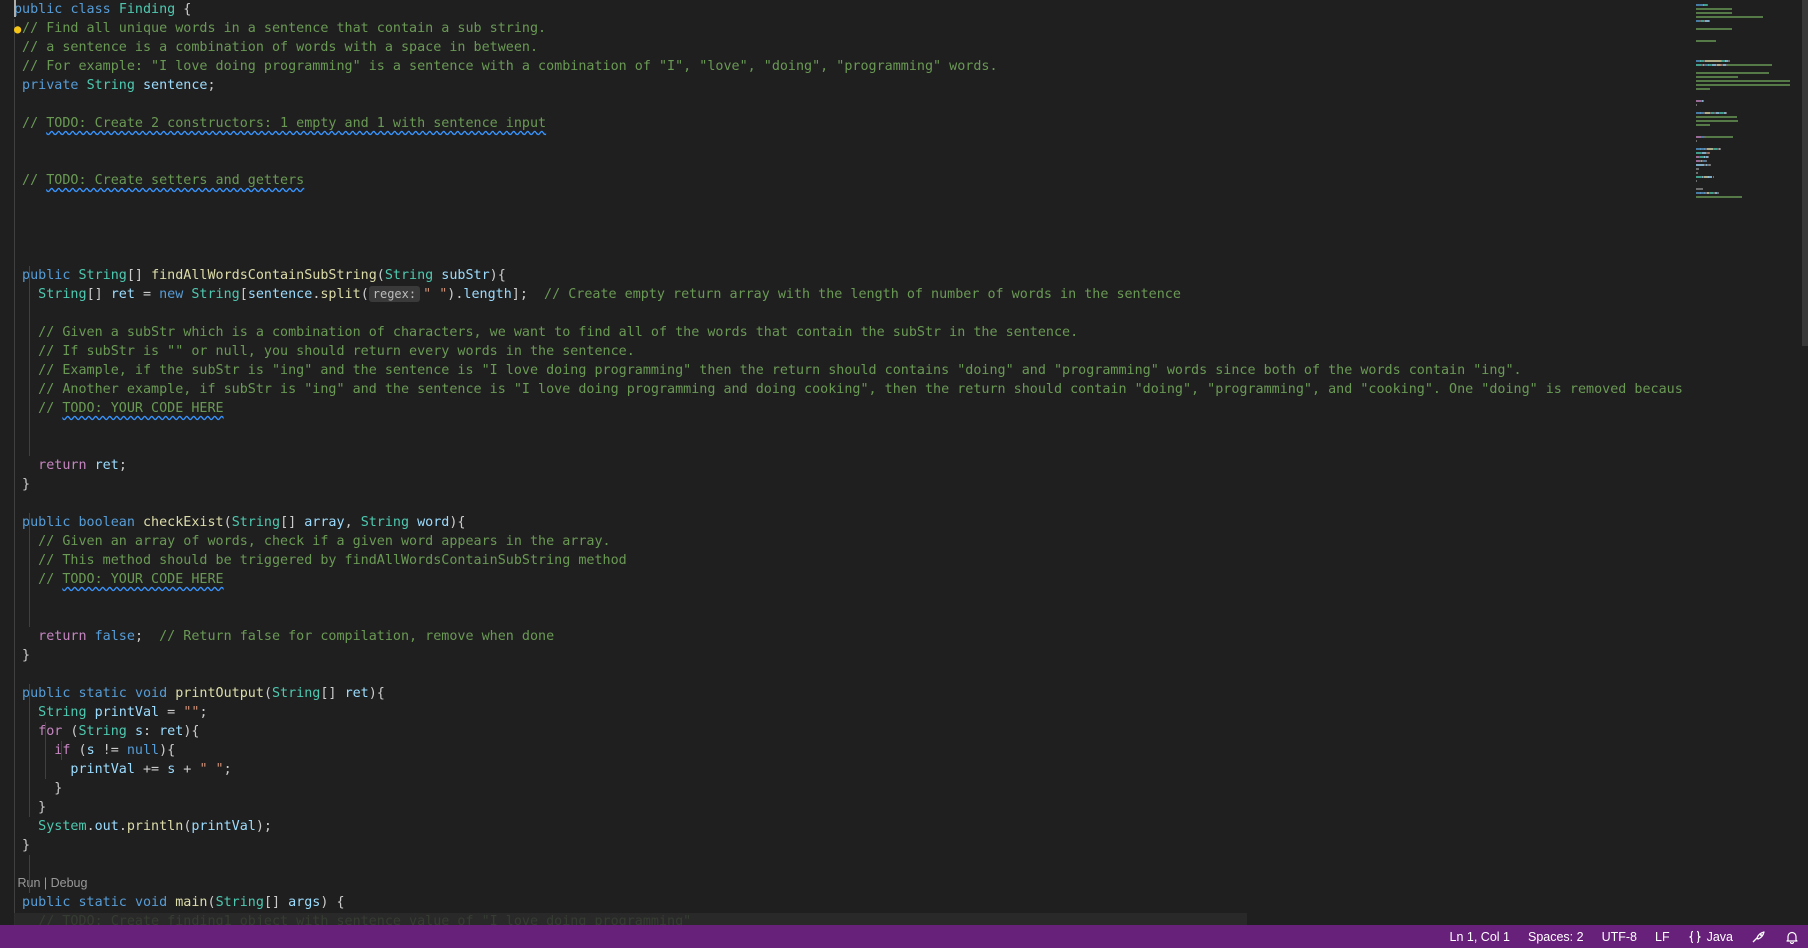 This screenshot has height=948, width=1808. What do you see at coordinates (394, 294) in the screenshot?
I see `inlay-parameter-hint: regex:` at bounding box center [394, 294].